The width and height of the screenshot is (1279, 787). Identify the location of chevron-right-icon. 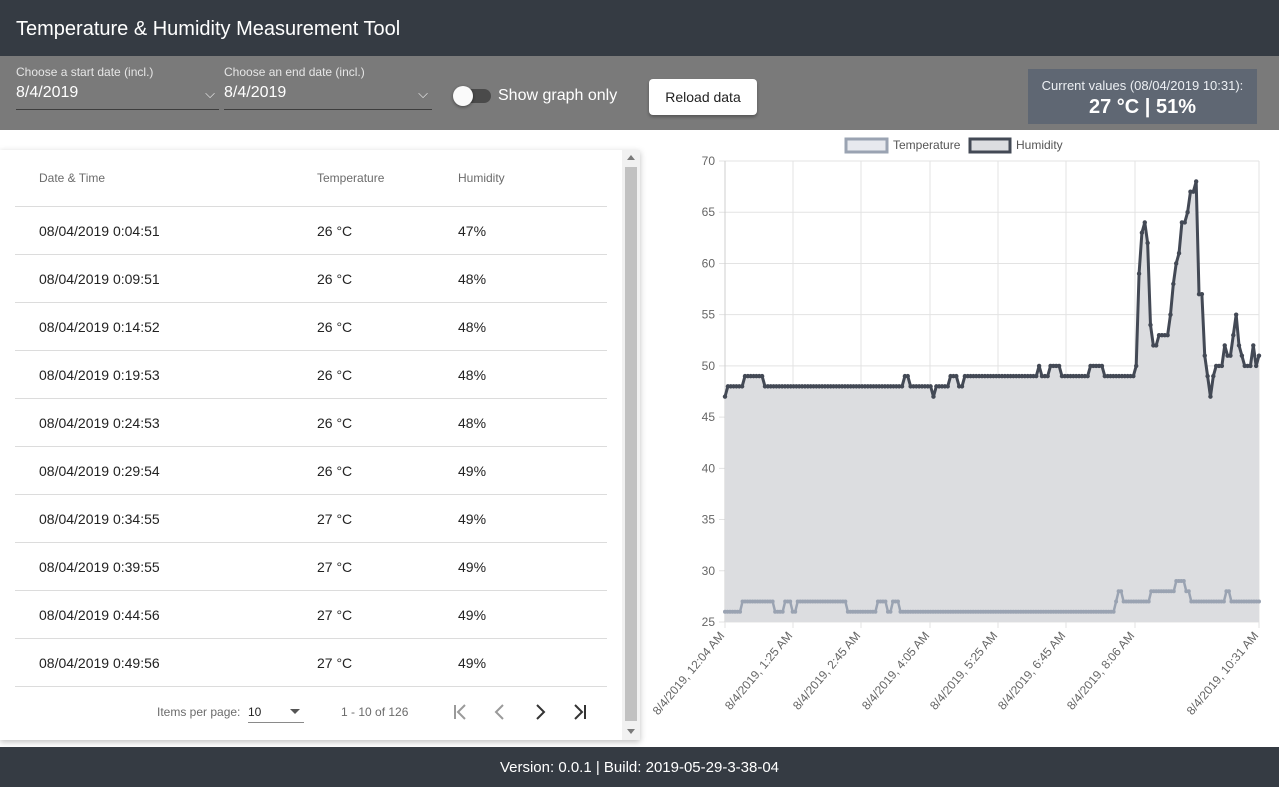
(540, 712).